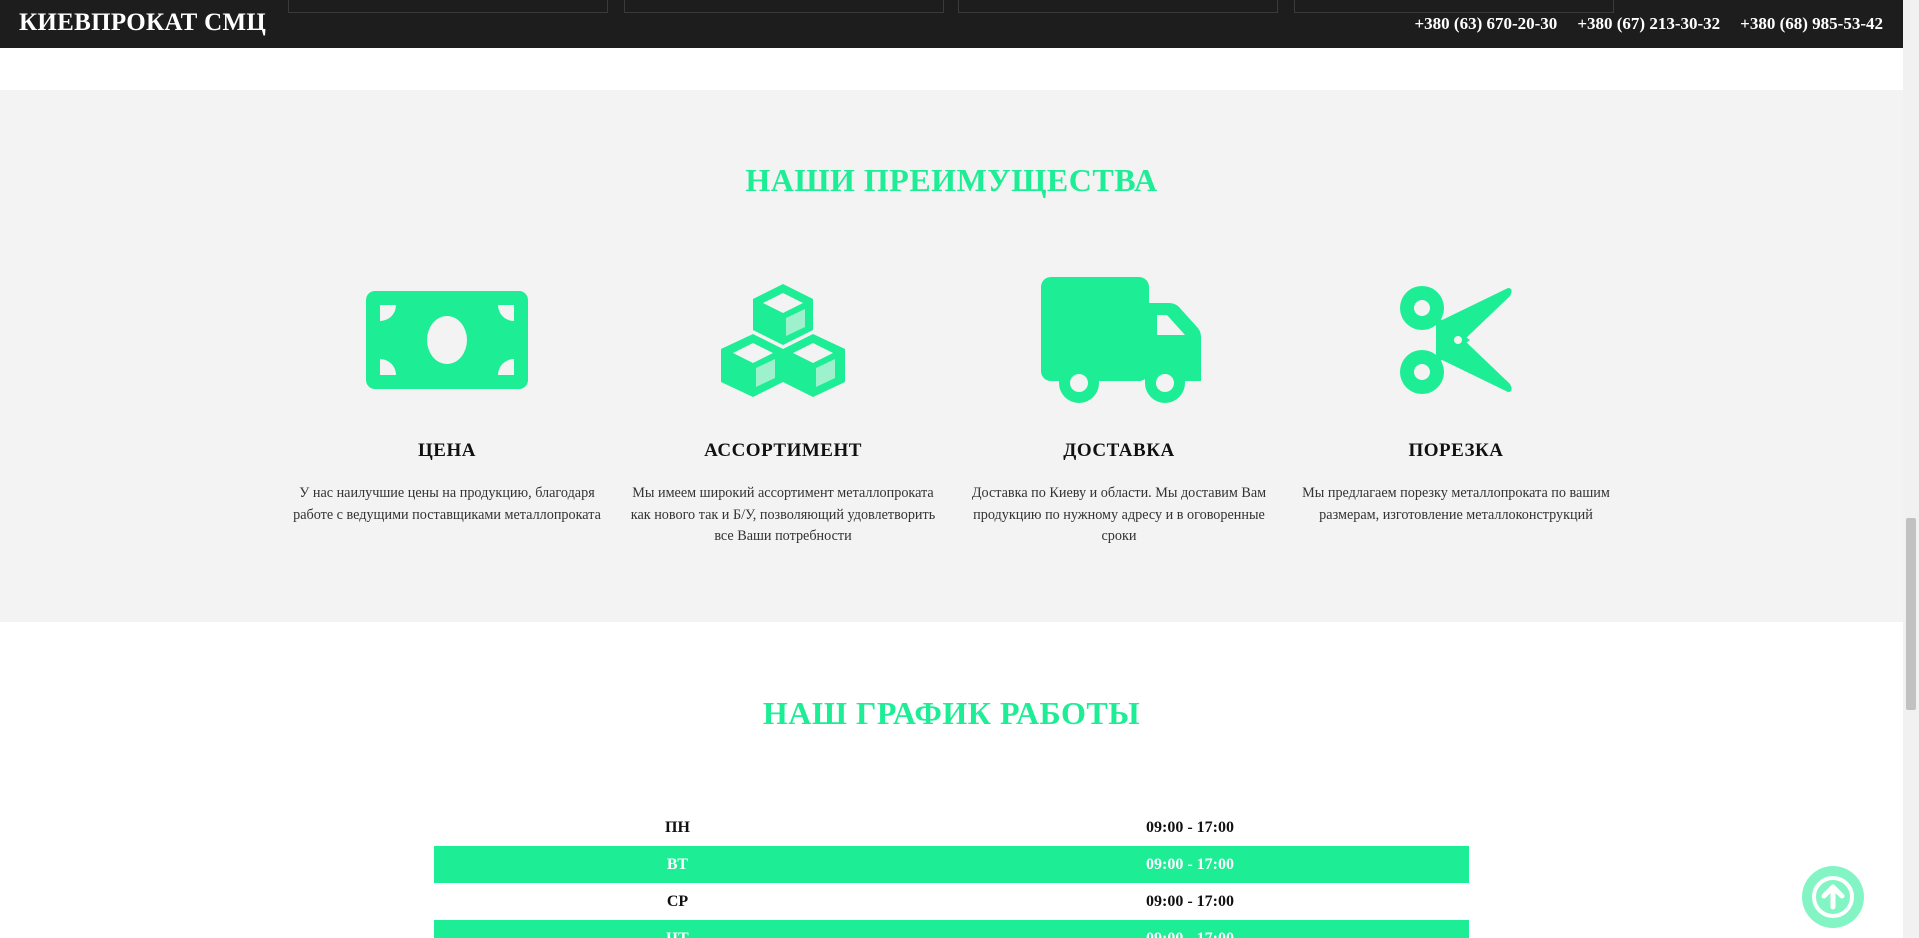  What do you see at coordinates (677, 864) in the screenshot?
I see `day-cell: ВТ` at bounding box center [677, 864].